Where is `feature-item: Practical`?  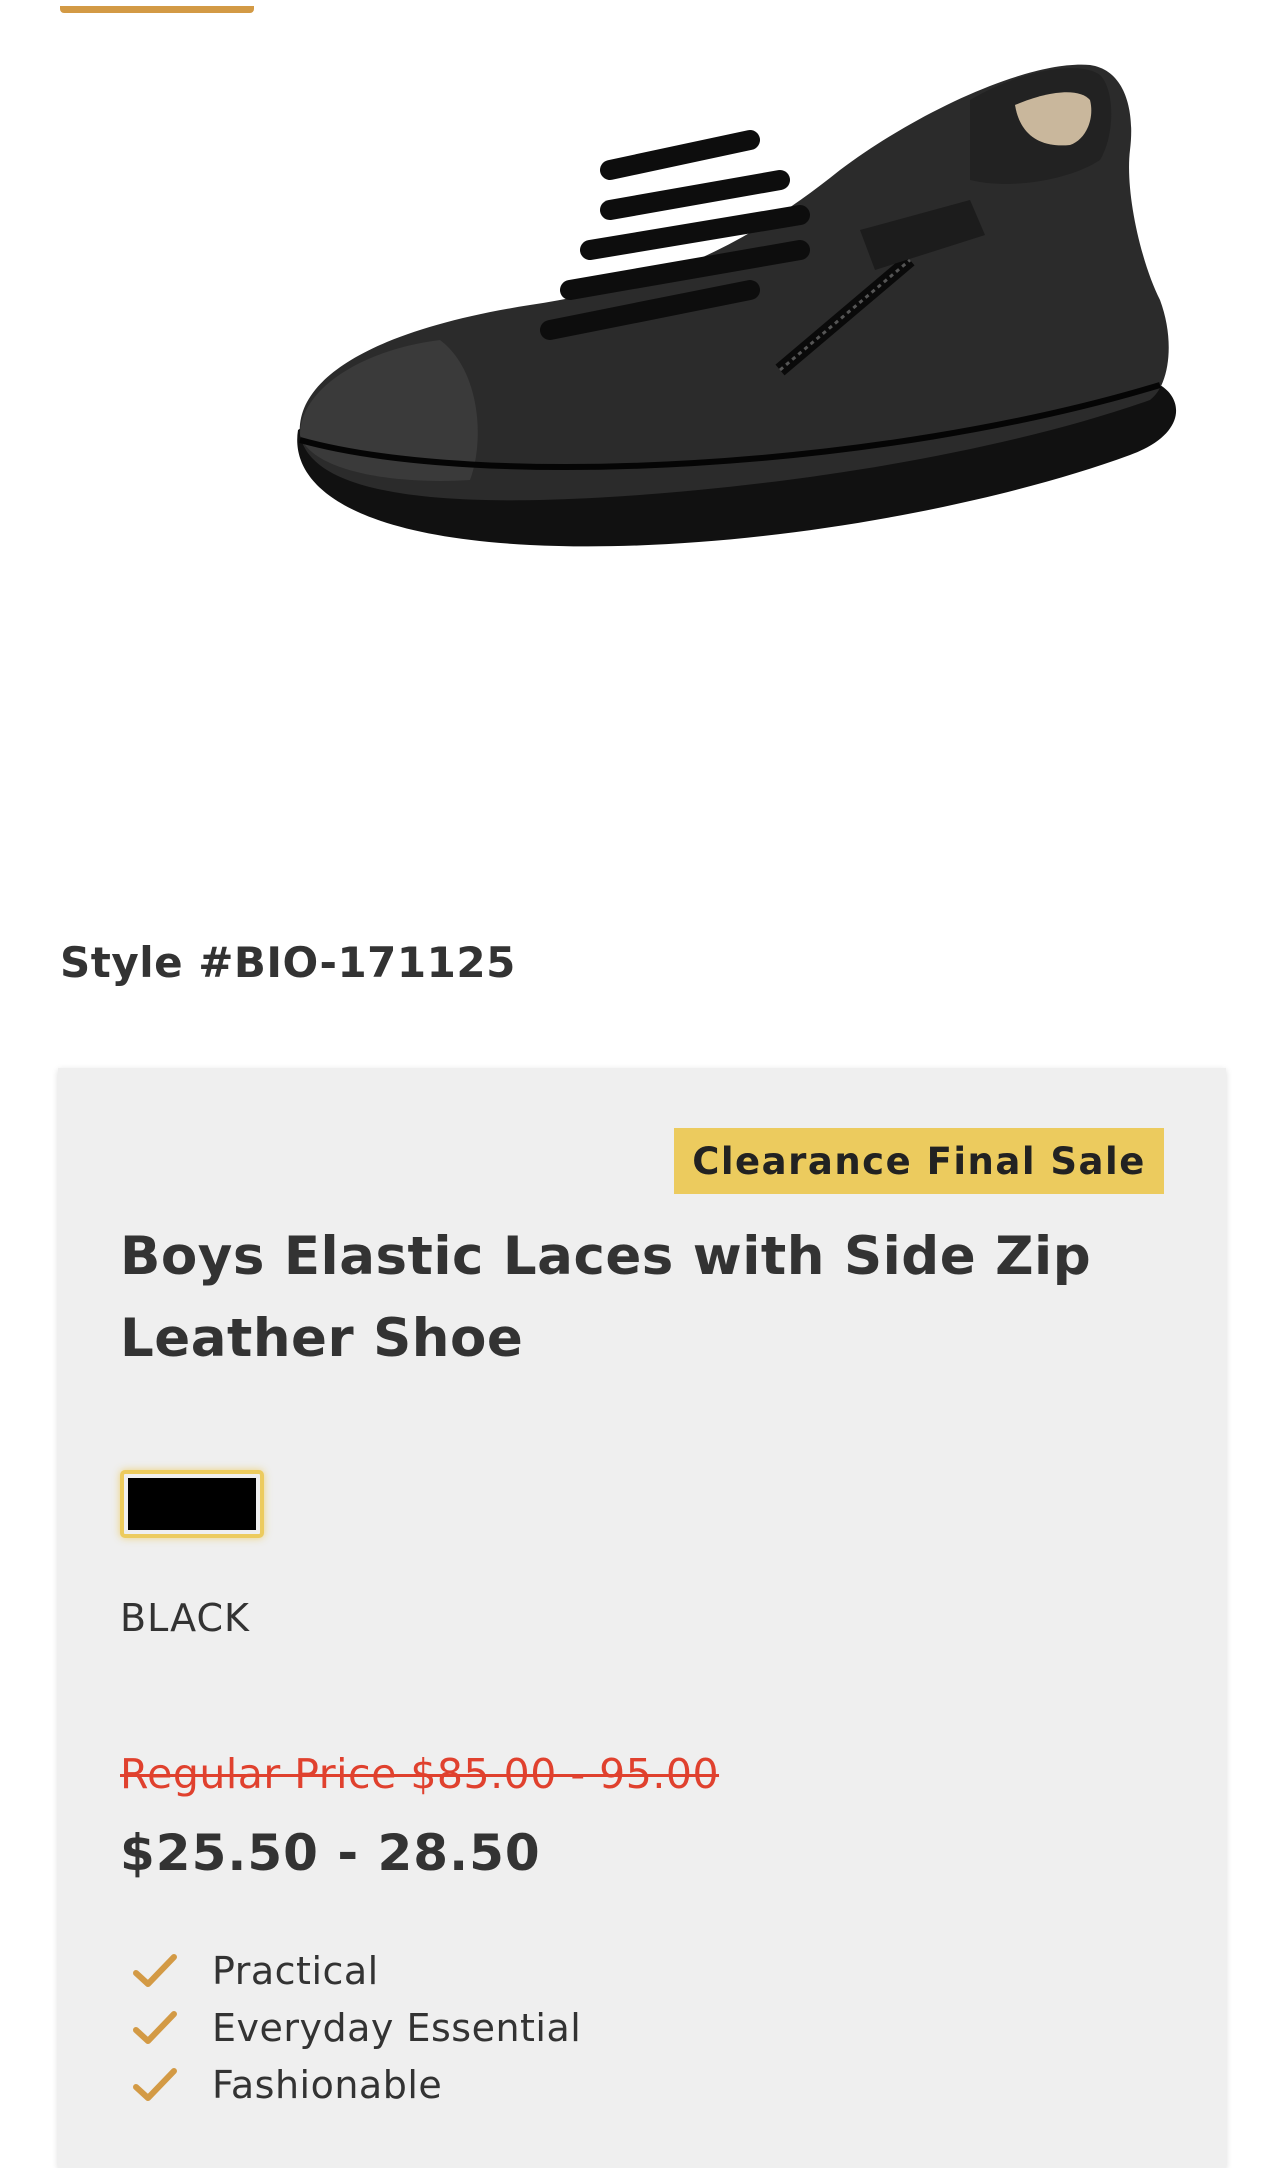 feature-item: Practical is located at coordinates (350, 1970).